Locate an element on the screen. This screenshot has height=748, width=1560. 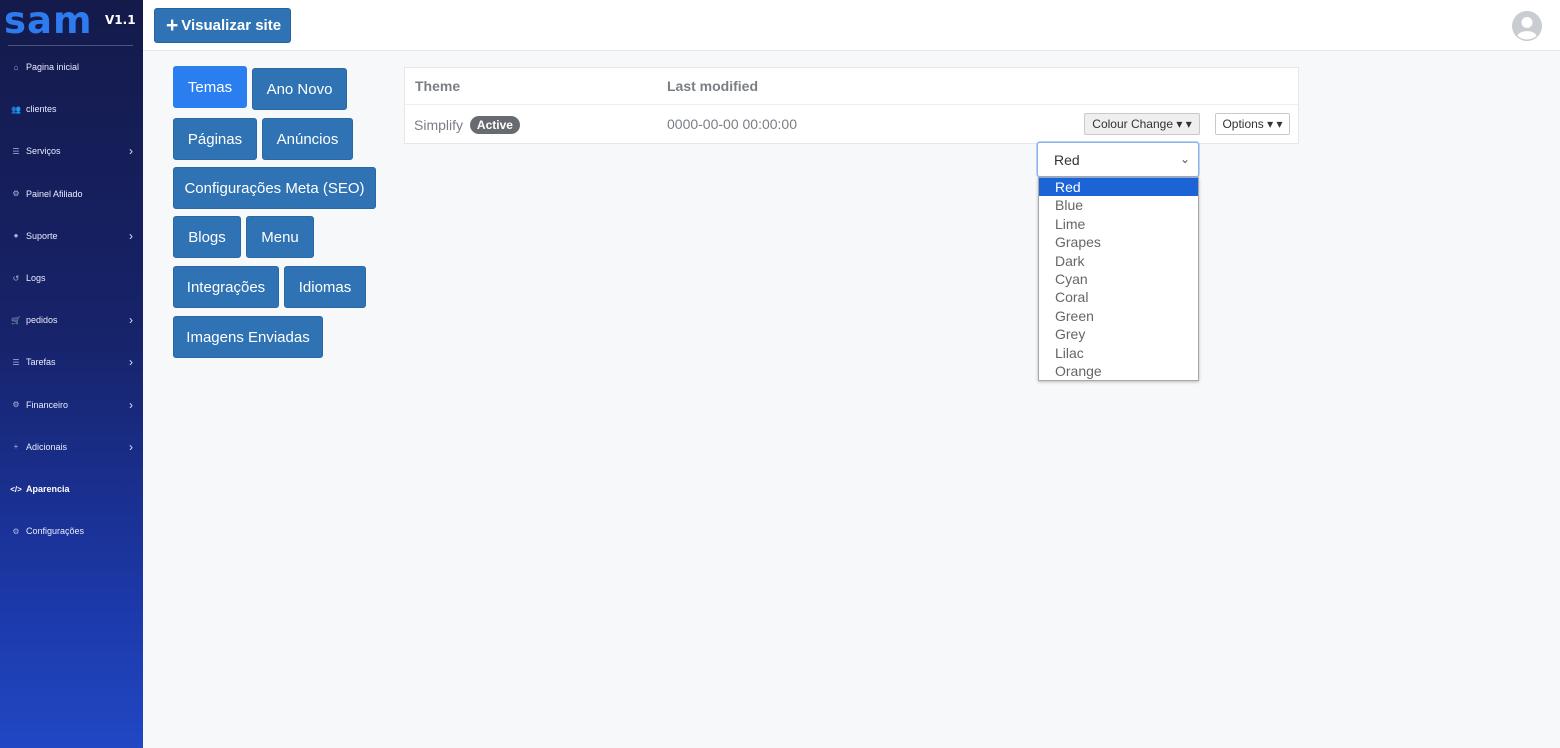
version-label: V1.1 is located at coordinates (120, 20).